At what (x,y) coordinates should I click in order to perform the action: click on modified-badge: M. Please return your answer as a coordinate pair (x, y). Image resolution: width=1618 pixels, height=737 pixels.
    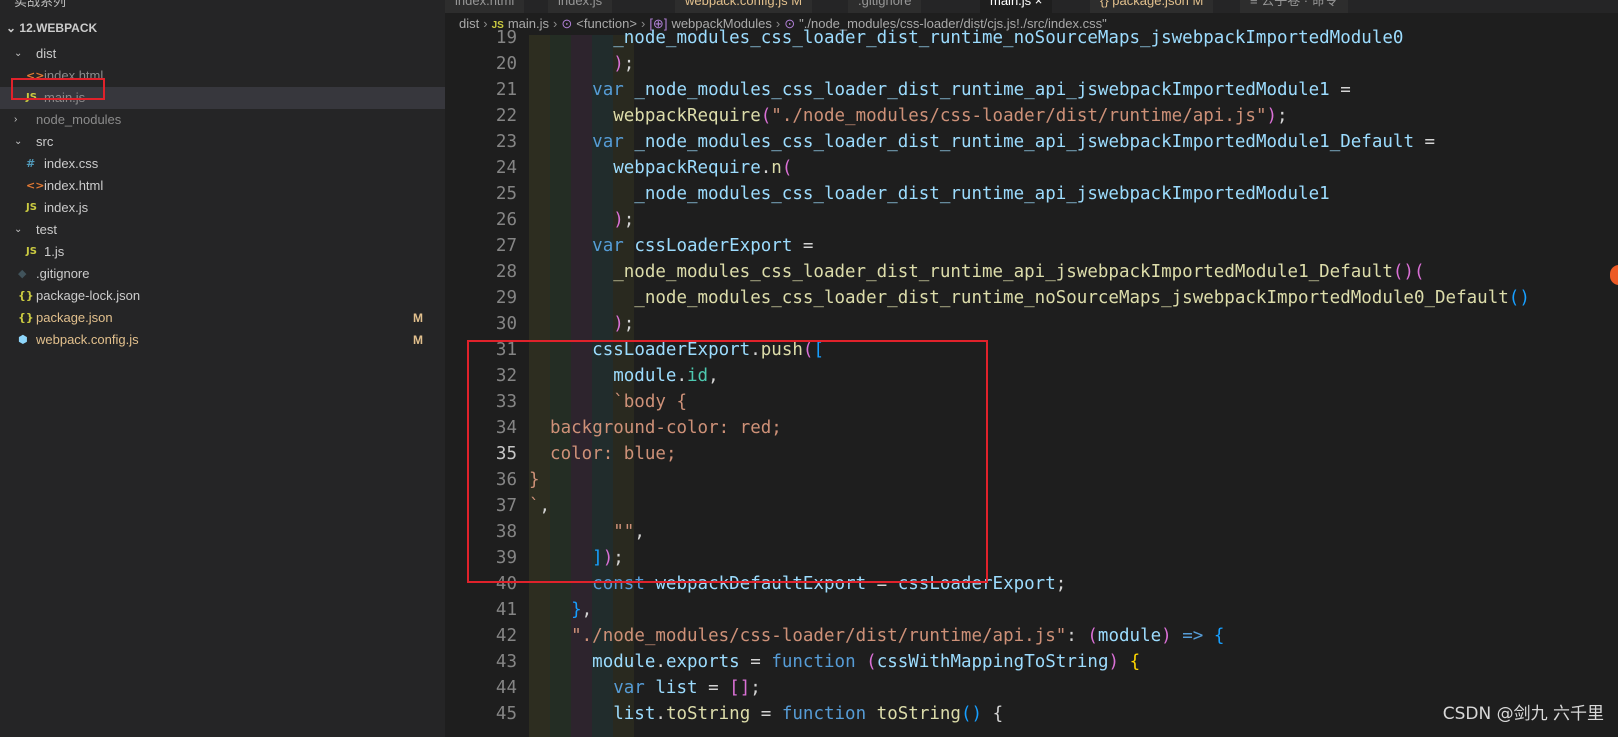
    Looking at the image, I should click on (418, 318).